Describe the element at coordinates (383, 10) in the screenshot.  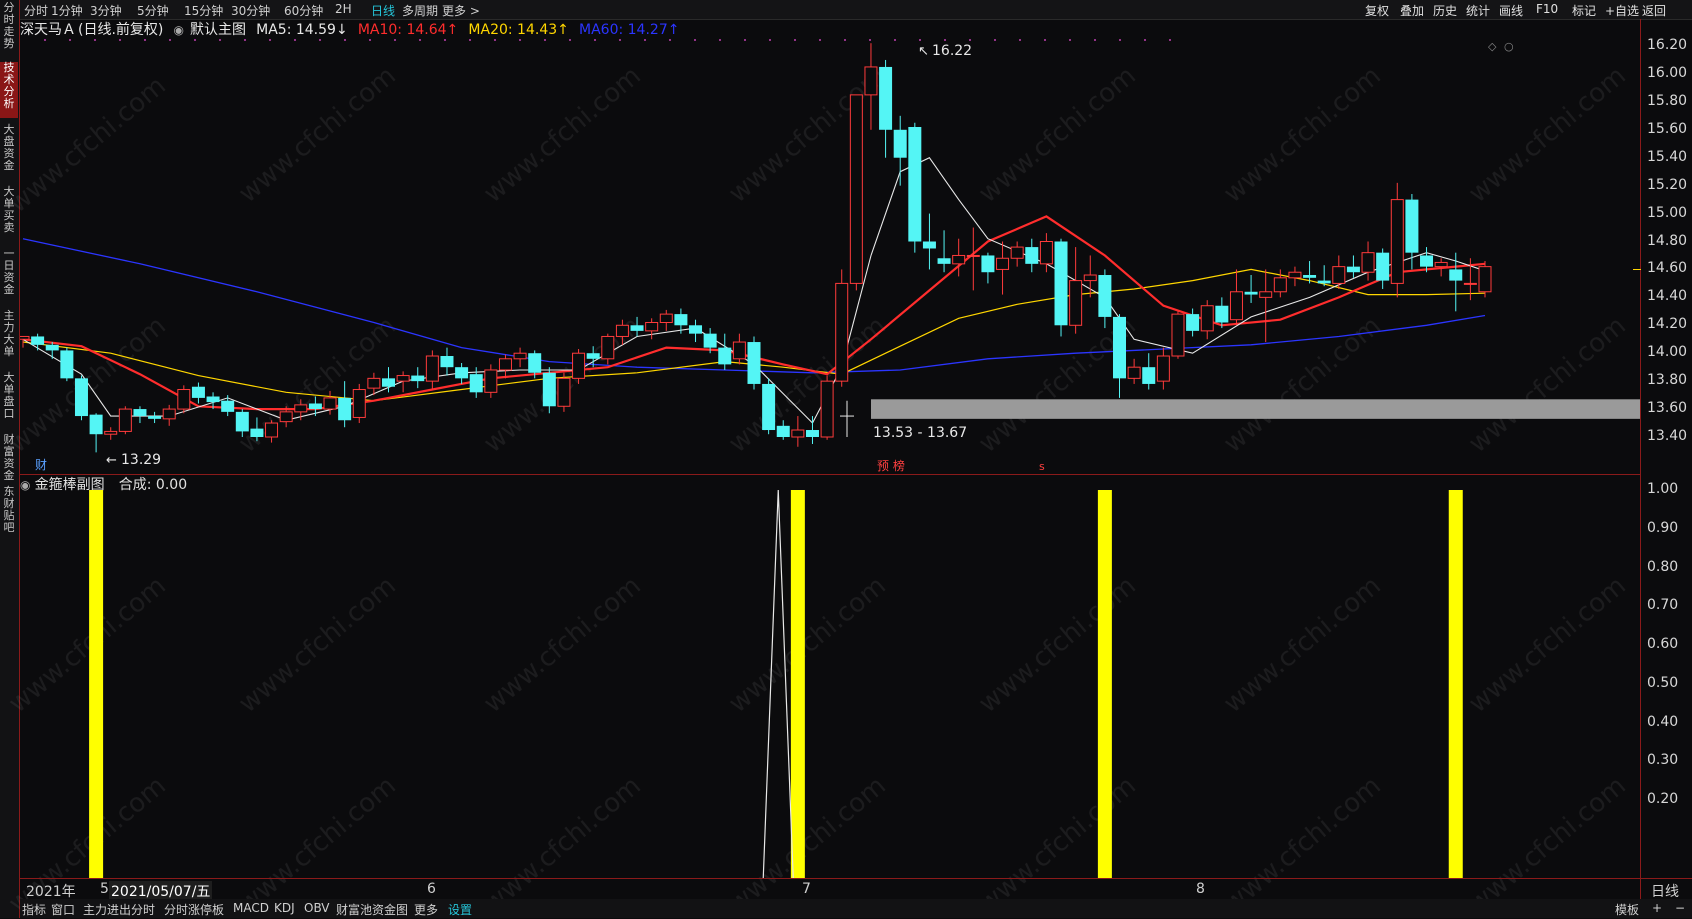
I see `period-tab-8: 日线` at that location.